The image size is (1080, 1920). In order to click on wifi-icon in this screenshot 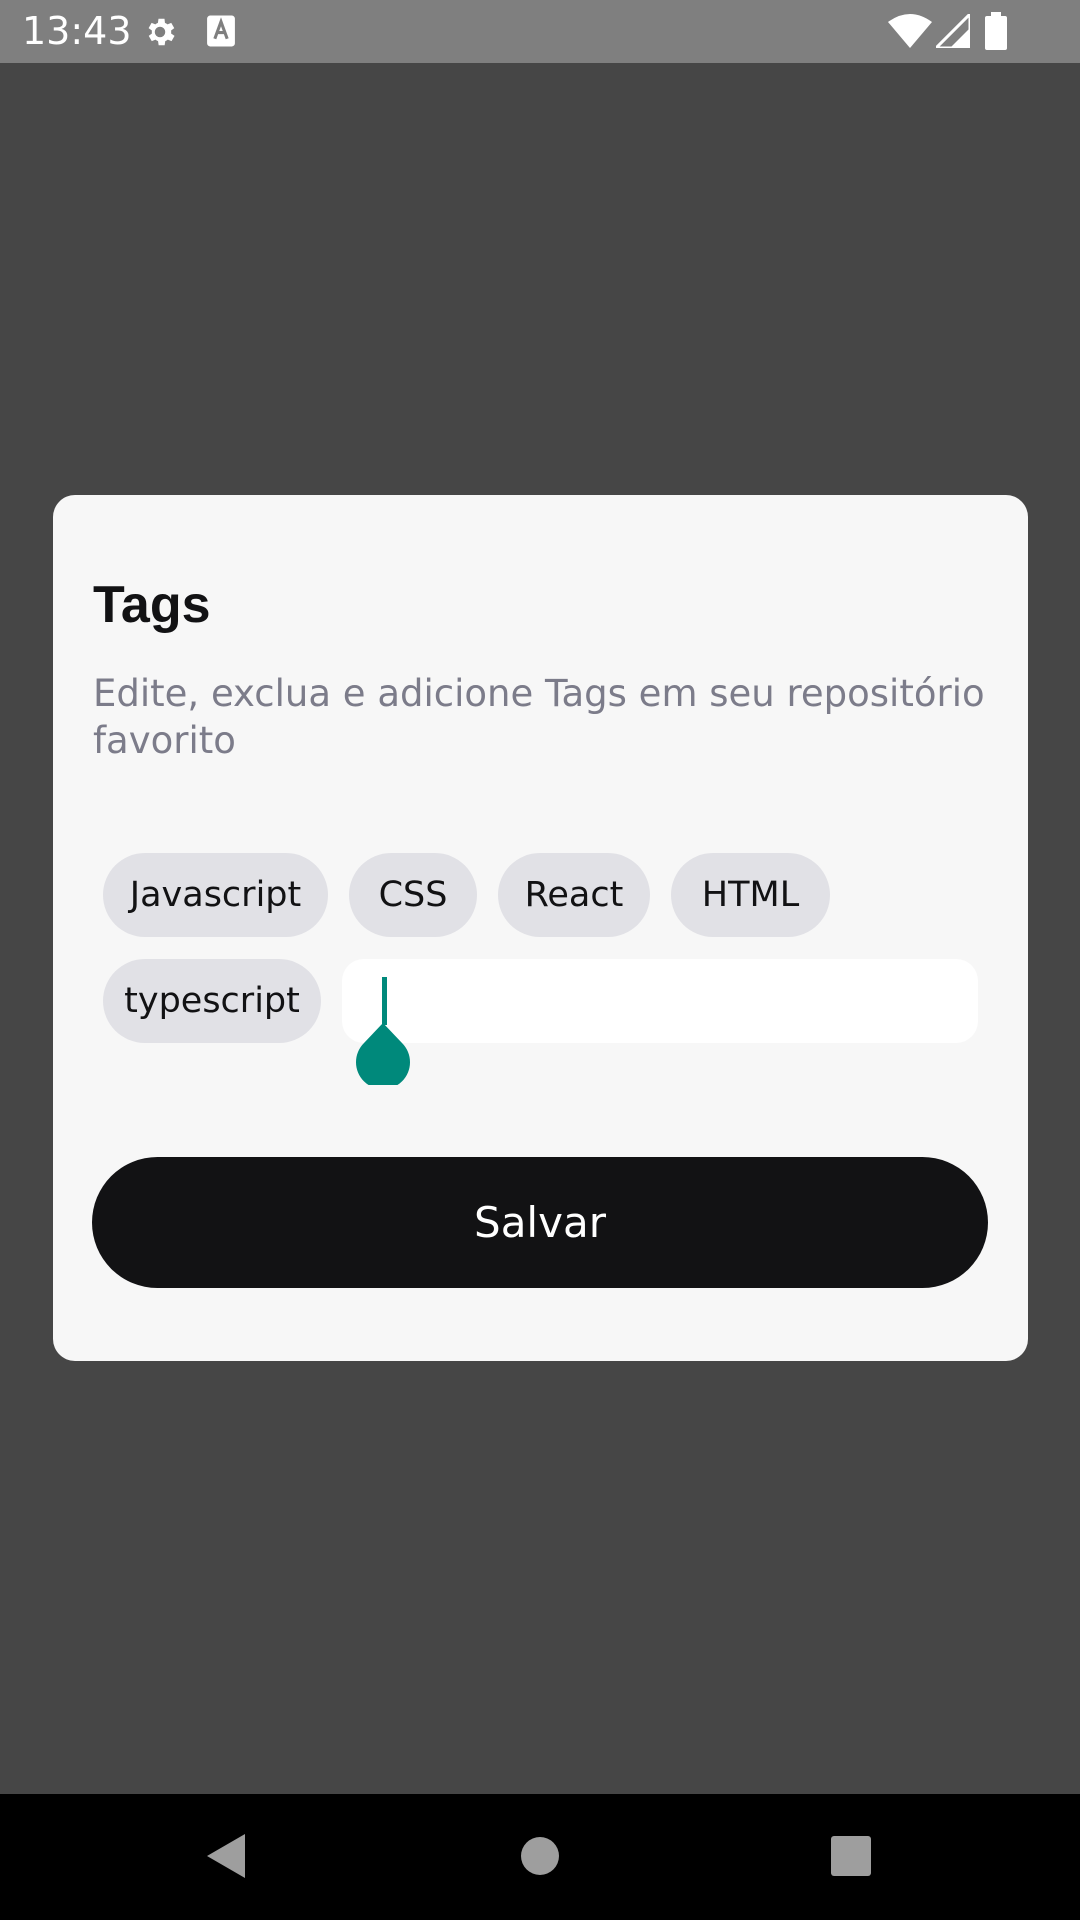, I will do `click(910, 33)`.